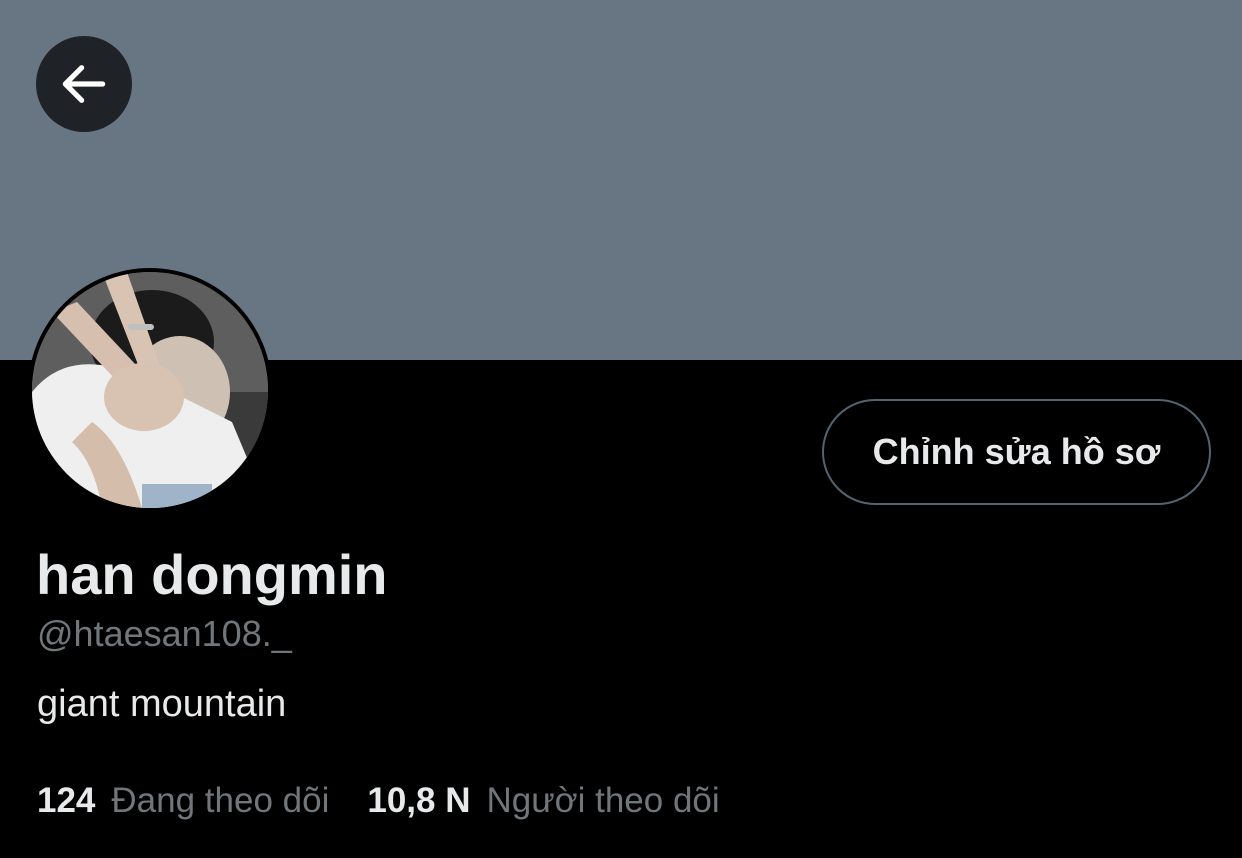  What do you see at coordinates (220, 800) in the screenshot?
I see `following-label: Đang theo dõi` at bounding box center [220, 800].